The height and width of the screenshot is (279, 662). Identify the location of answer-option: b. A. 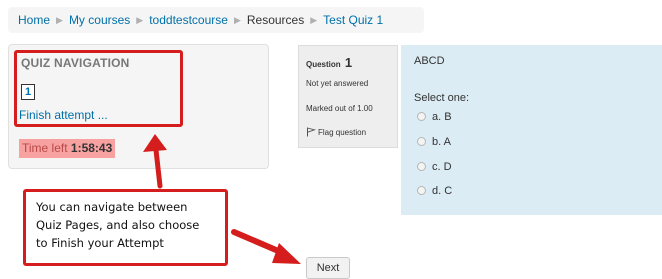
(434, 142).